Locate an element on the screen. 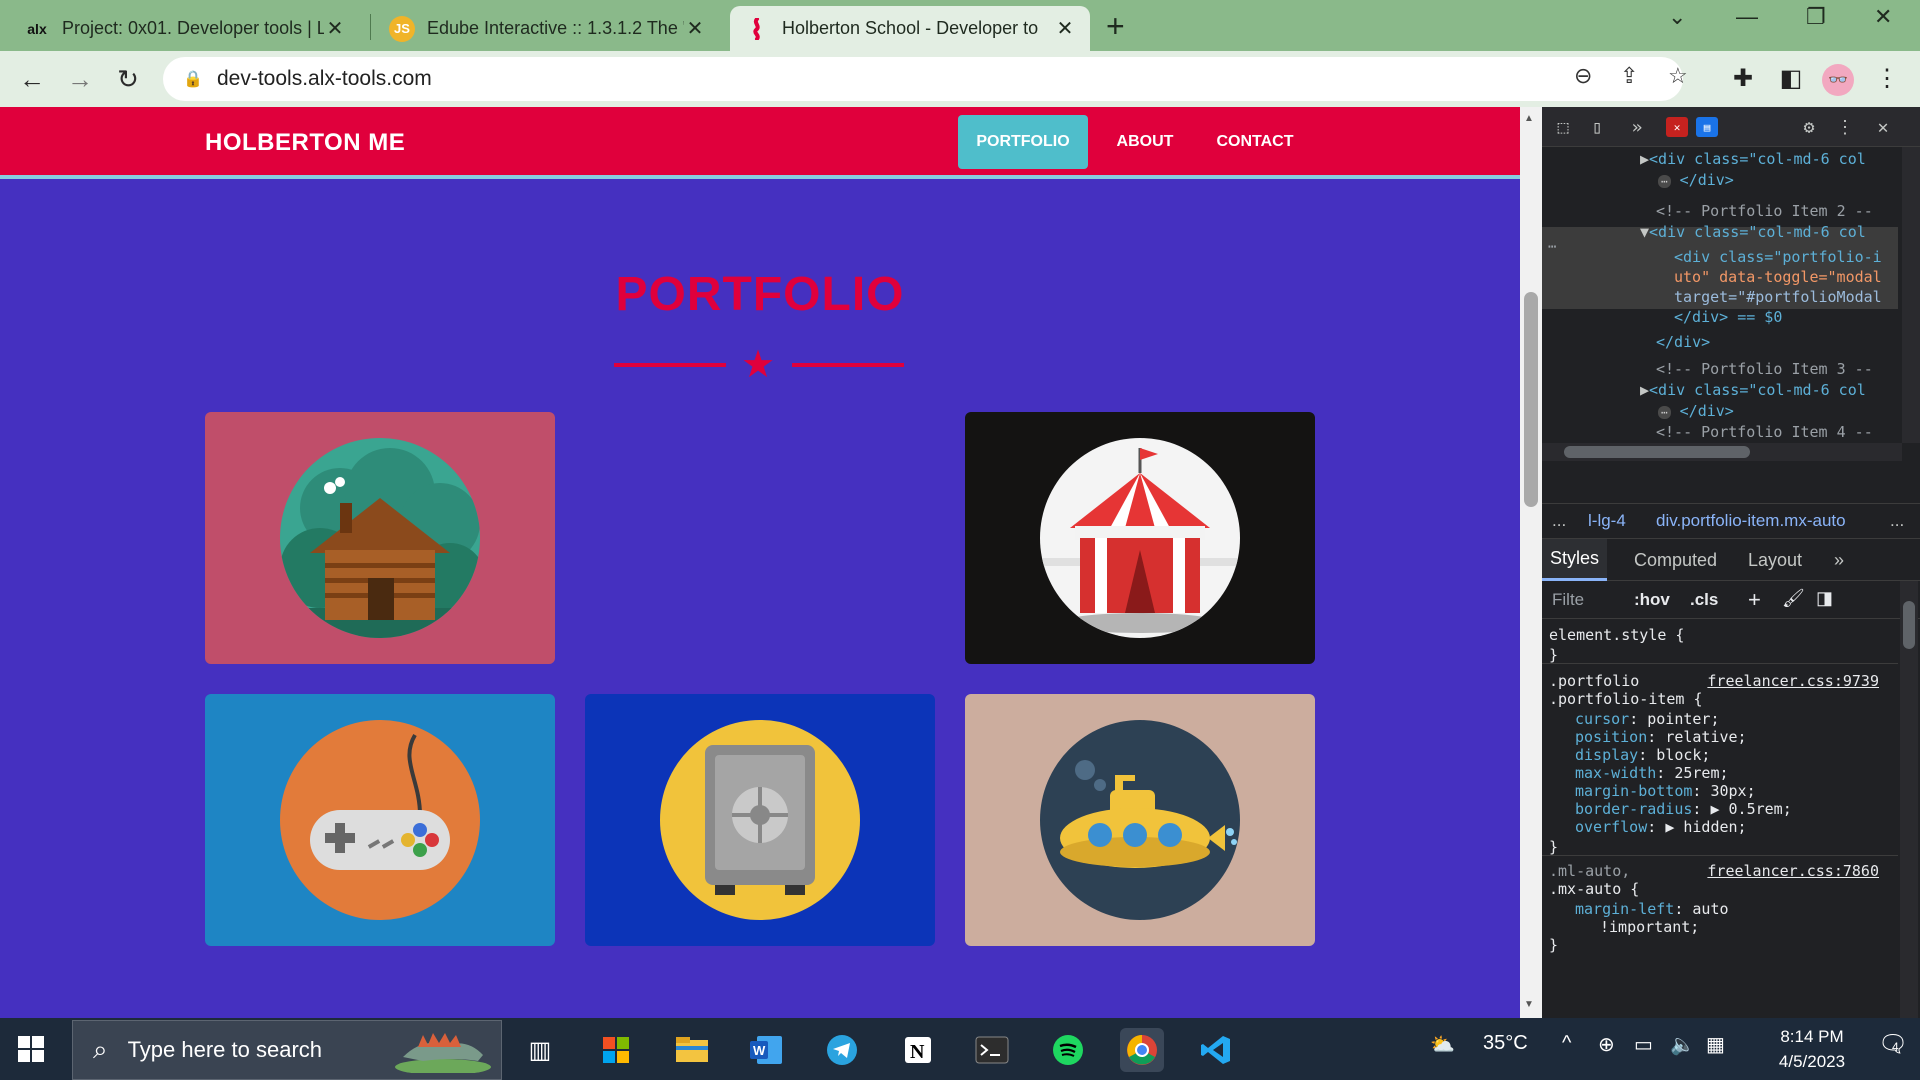  task-view-icon: ▥ is located at coordinates (540, 1050).